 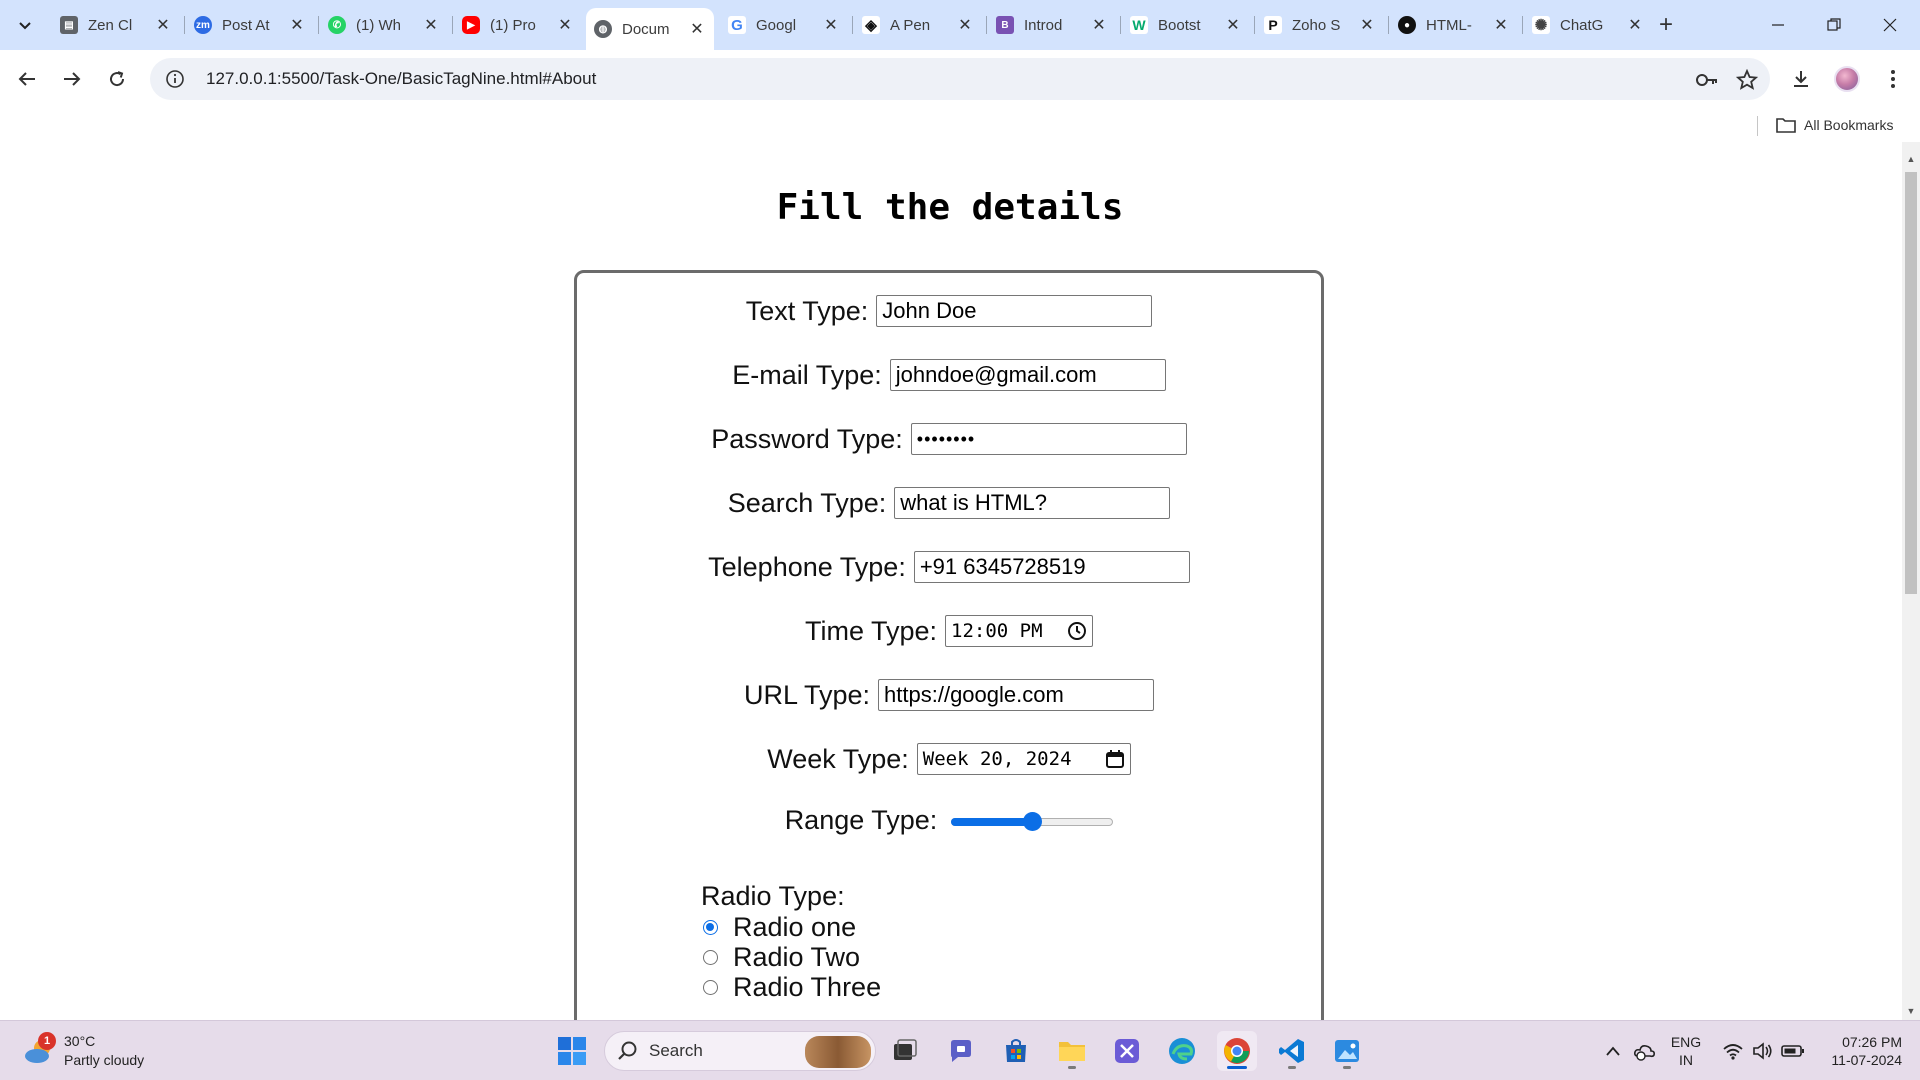 I want to click on range-thumb, so click(x=1032, y=821).